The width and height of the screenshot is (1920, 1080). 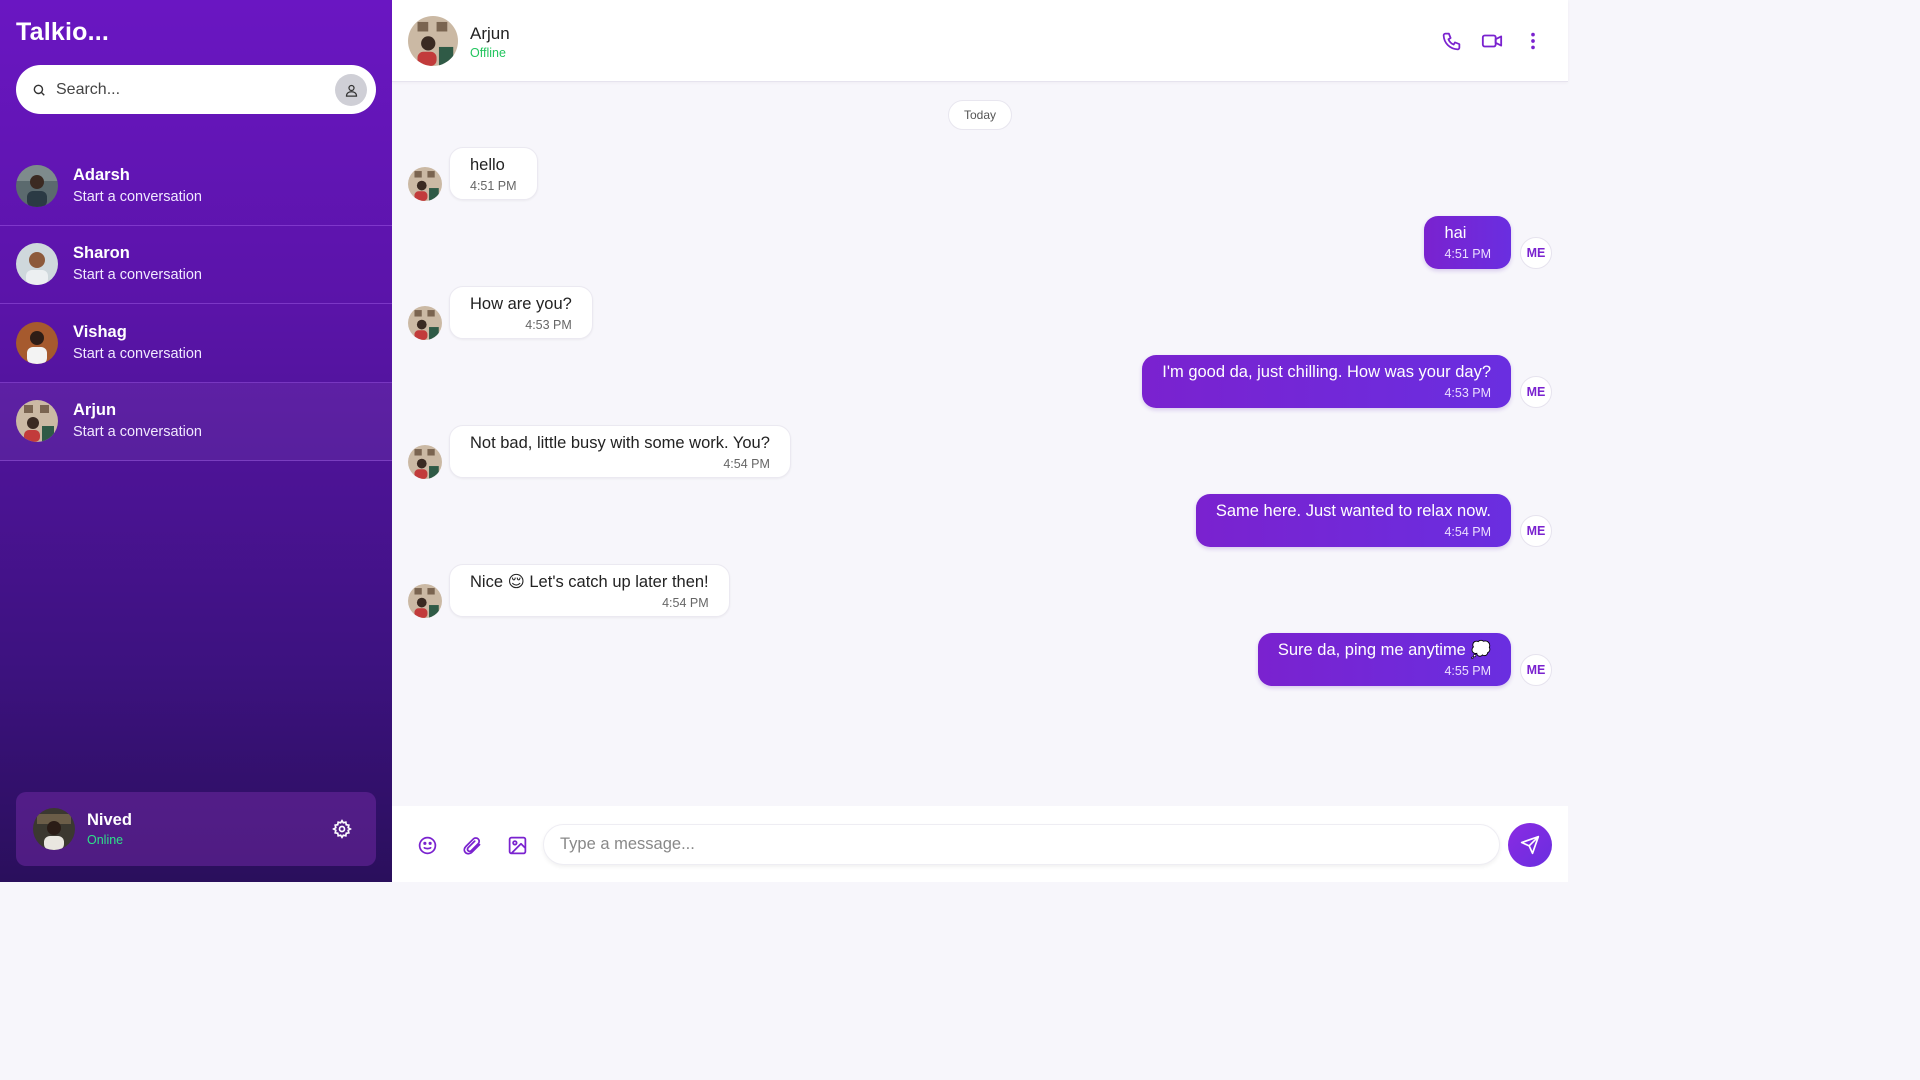 What do you see at coordinates (521, 304) in the screenshot?
I see `message-text: How are you?` at bounding box center [521, 304].